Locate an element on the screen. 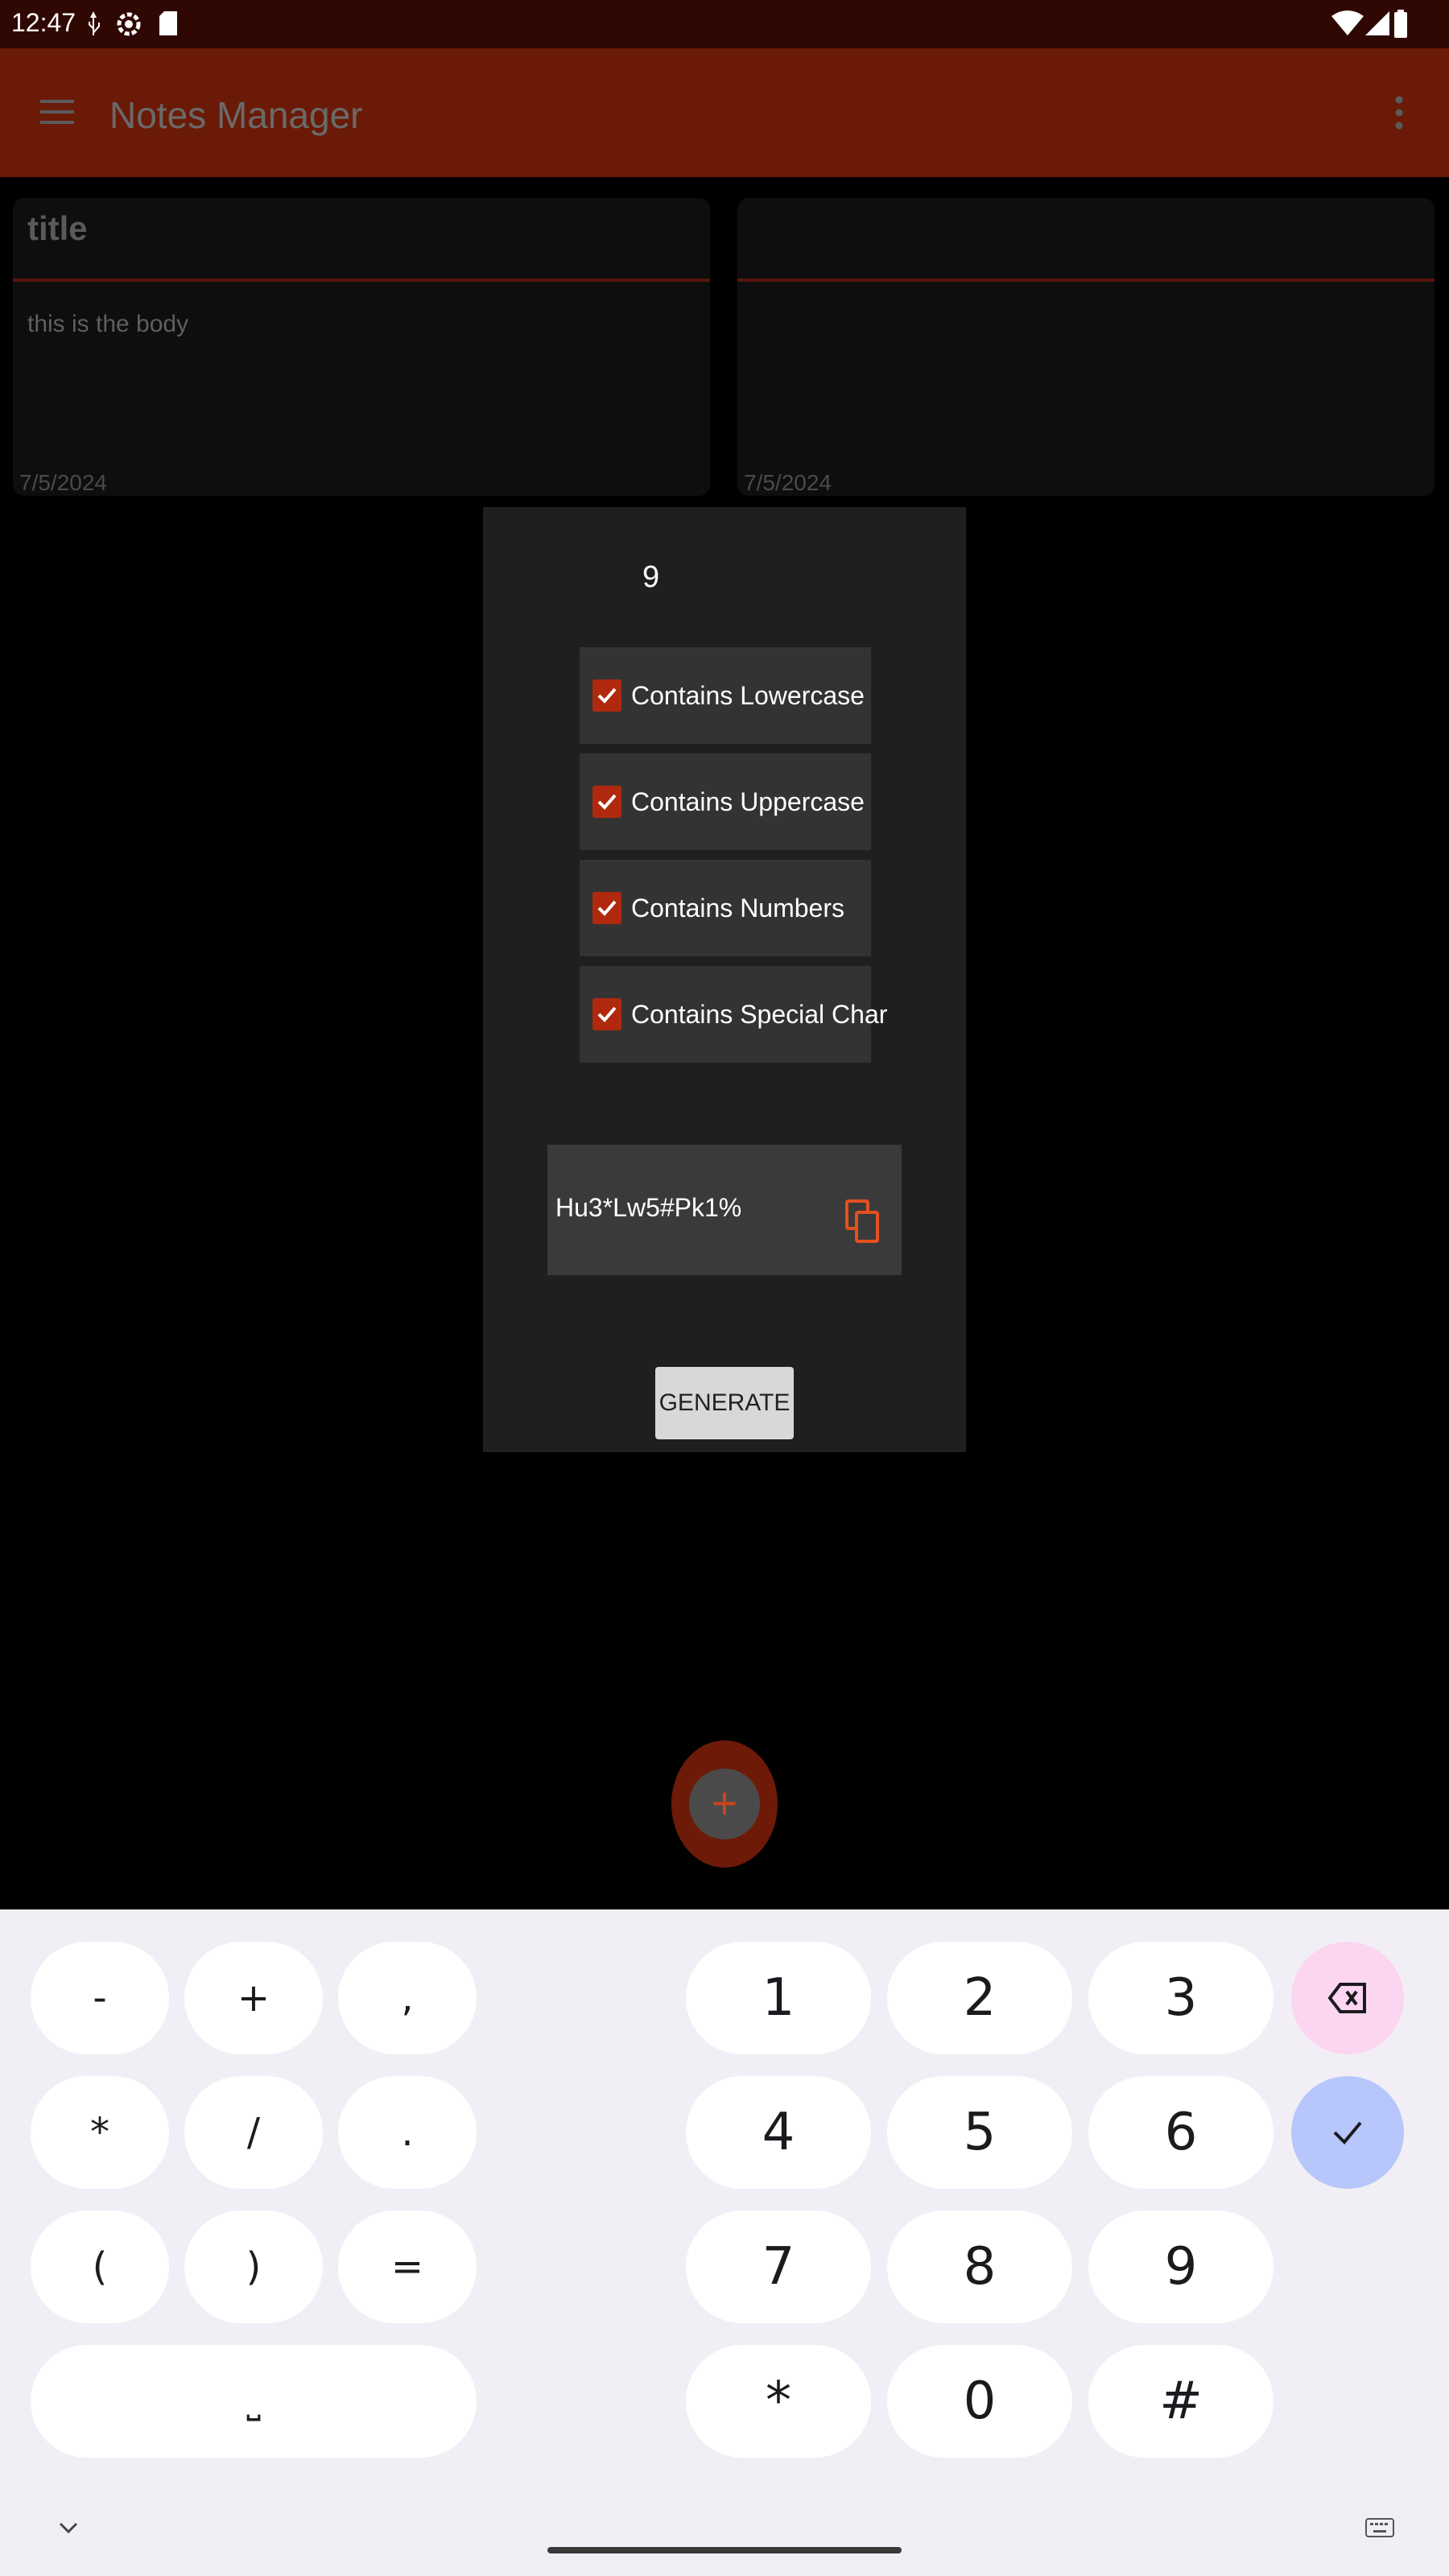 Image resolution: width=1449 pixels, height=2576 pixels. option-label: Contains Uppercase is located at coordinates (748, 801).